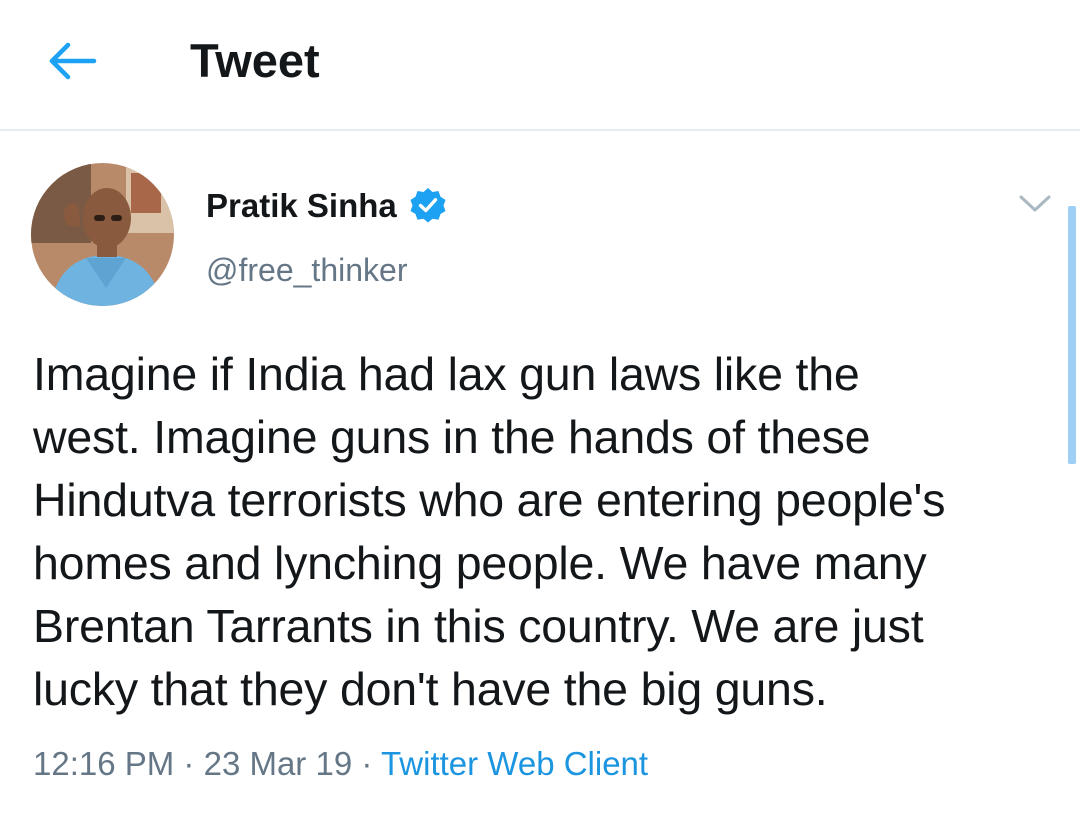  Describe the element at coordinates (255, 60) in the screenshot. I see `page-title: Tweet` at that location.